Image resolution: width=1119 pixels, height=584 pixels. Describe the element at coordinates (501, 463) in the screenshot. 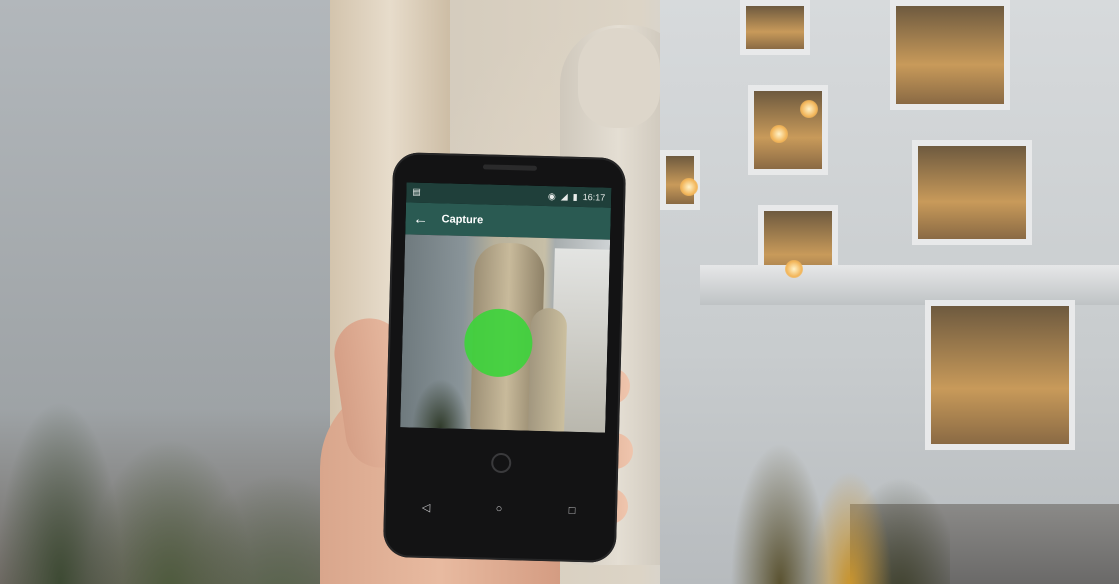

I see `phone-home-button` at that location.